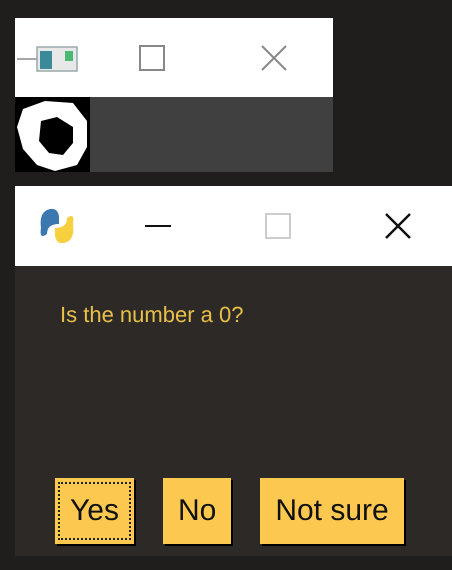  What do you see at coordinates (197, 511) in the screenshot?
I see `answer-button: No` at bounding box center [197, 511].